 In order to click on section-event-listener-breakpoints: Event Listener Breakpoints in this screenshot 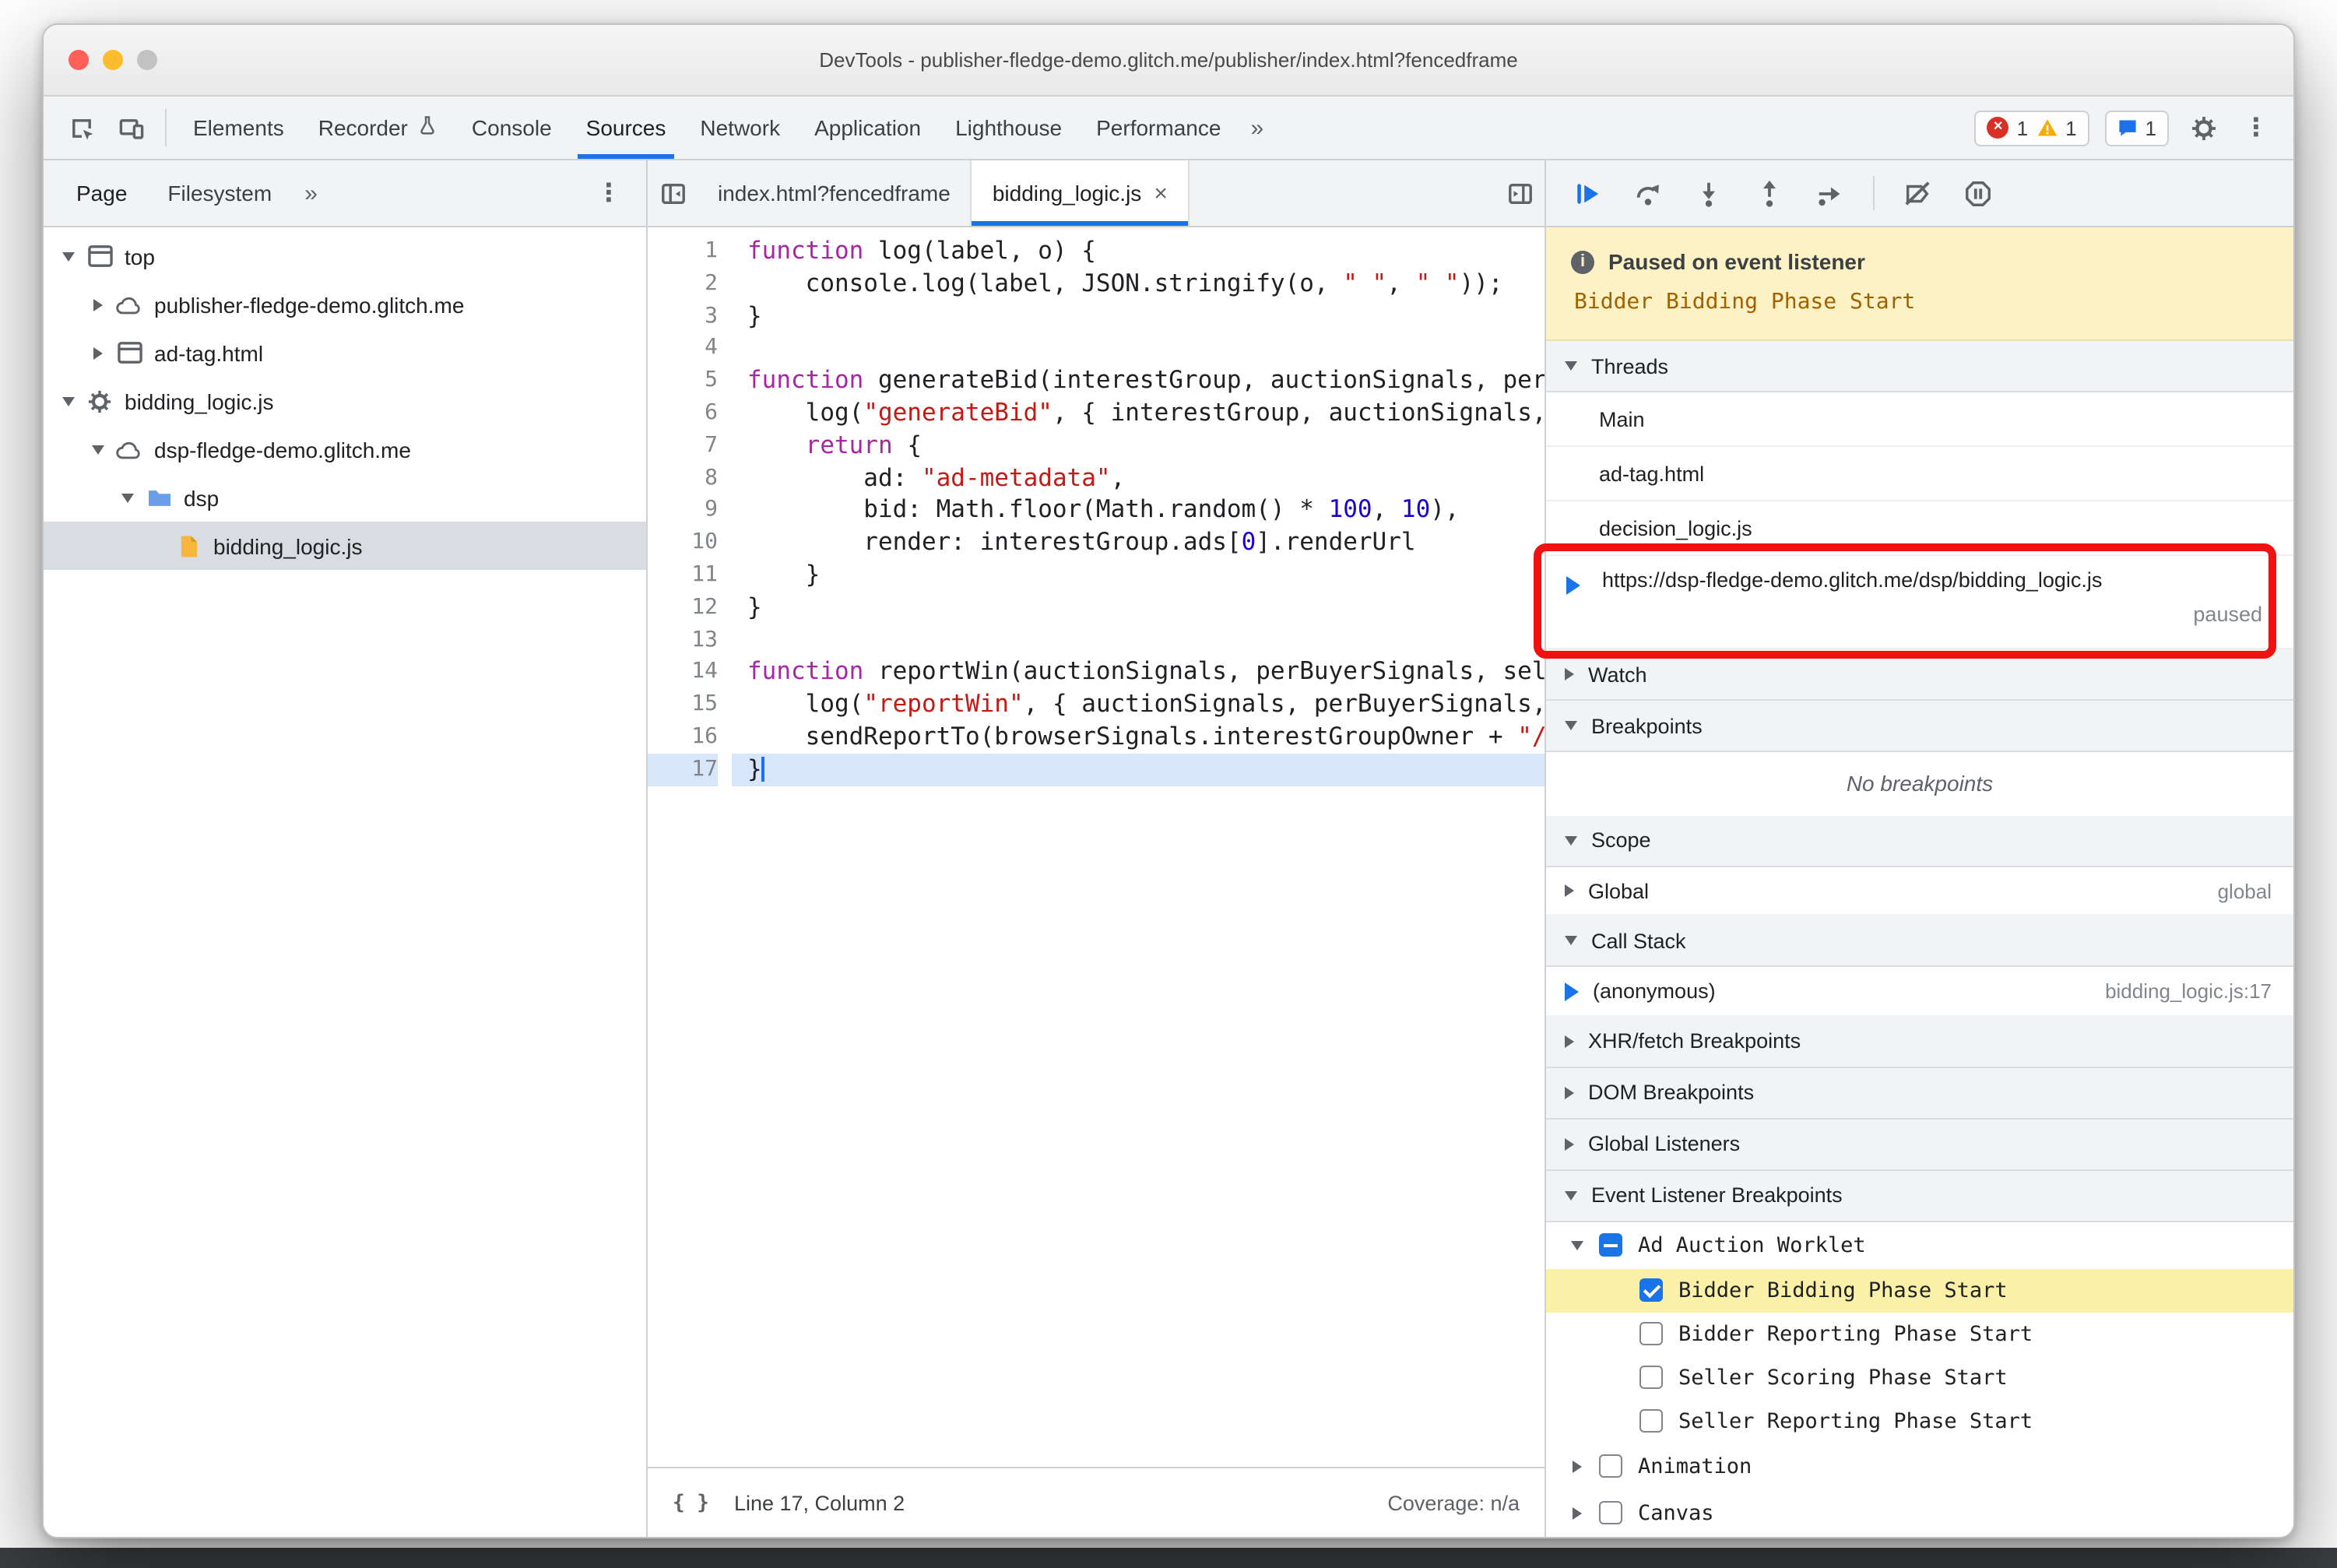, I will do `click(1920, 1196)`.